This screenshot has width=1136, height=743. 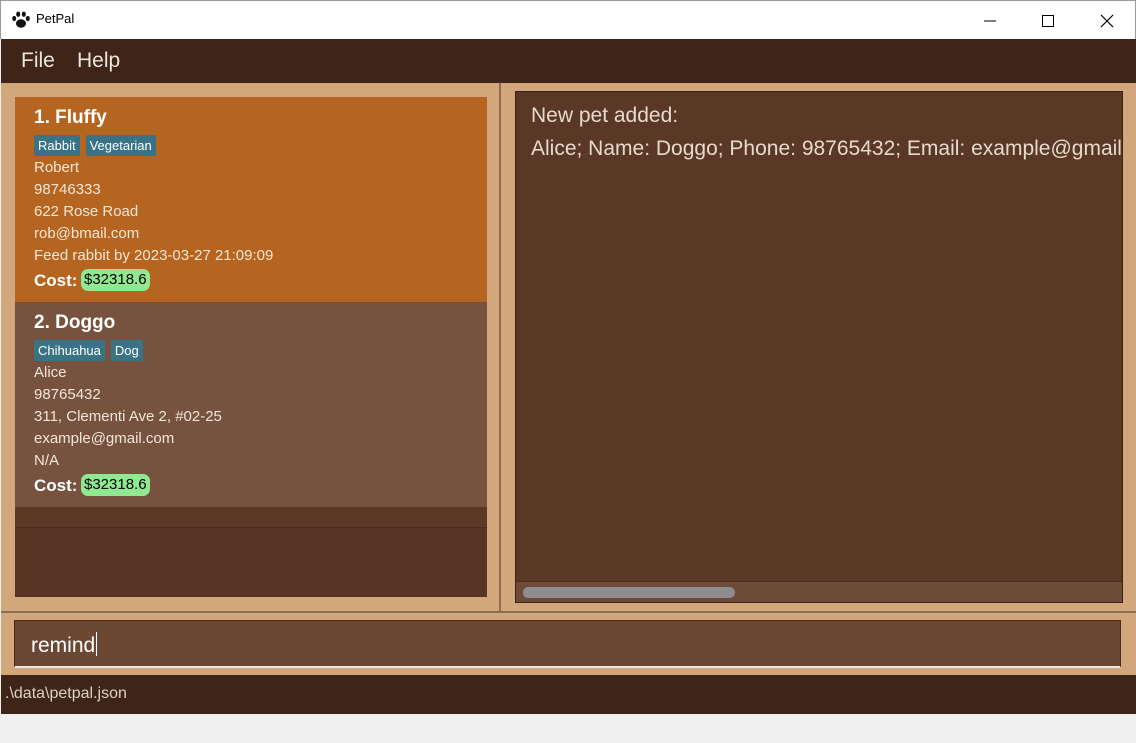 I want to click on paw-icon, so click(x=21, y=19).